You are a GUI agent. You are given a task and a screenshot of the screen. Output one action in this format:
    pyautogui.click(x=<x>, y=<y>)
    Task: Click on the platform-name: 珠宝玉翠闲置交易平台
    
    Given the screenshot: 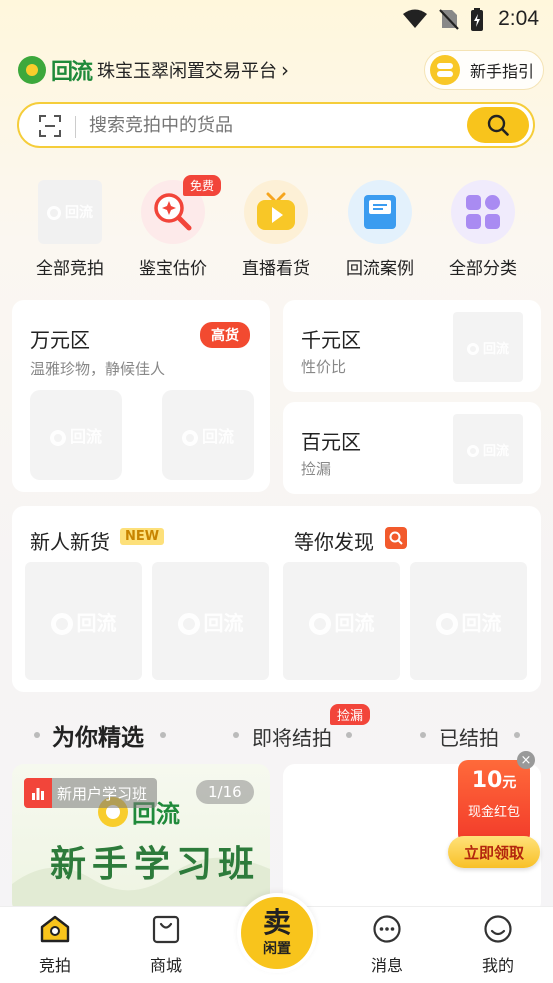 What is the action you would take?
    pyautogui.click(x=187, y=71)
    